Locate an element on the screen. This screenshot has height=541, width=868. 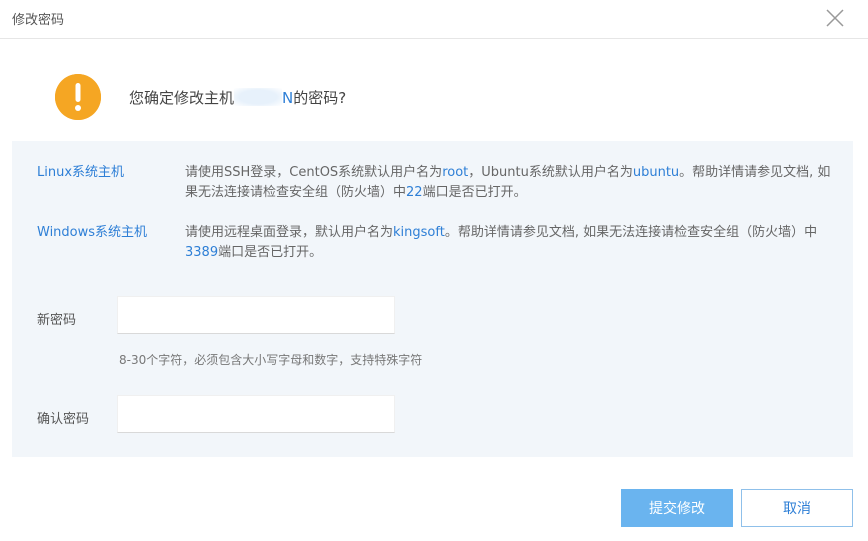
cancel-button: 取消 is located at coordinates (797, 508).